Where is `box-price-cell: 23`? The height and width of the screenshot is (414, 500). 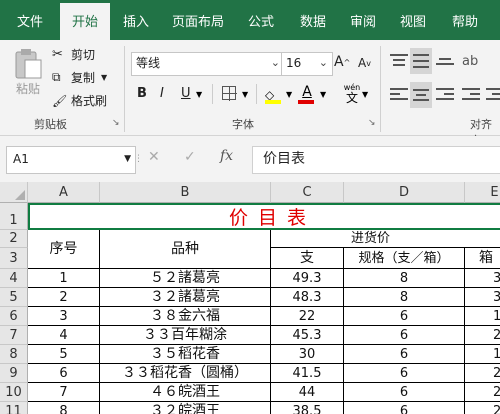 box-price-cell: 23 is located at coordinates (482, 408).